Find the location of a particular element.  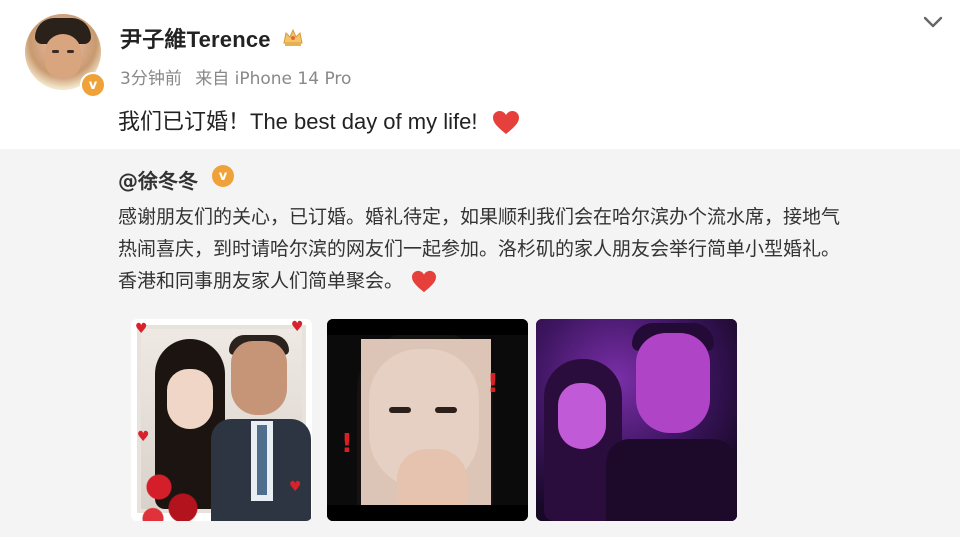

post-photo-1: ♥ ♥ ♥ ♥ is located at coordinates (221, 420).